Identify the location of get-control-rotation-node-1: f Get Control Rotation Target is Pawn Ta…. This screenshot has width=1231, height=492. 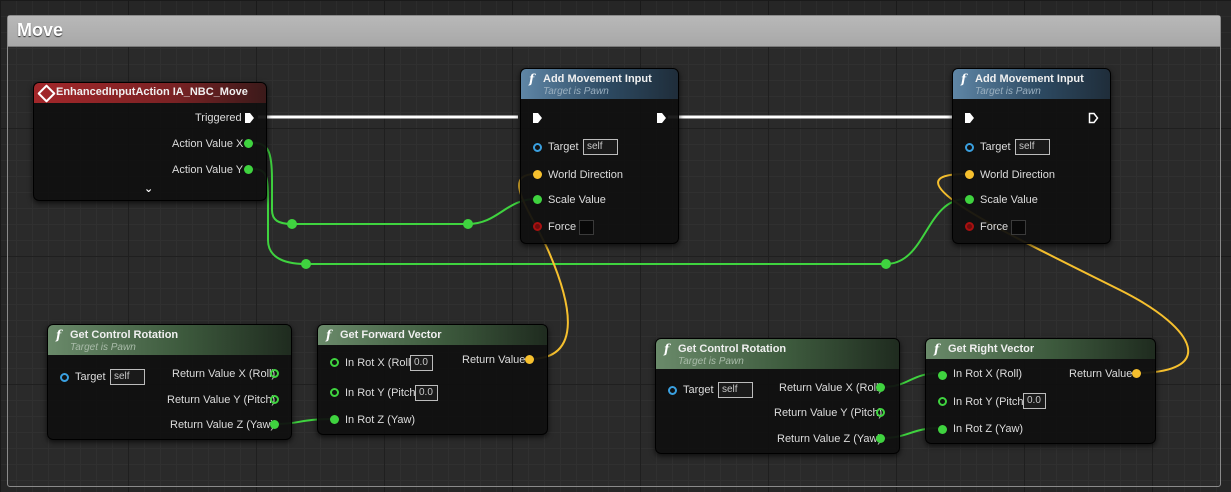
(169, 382).